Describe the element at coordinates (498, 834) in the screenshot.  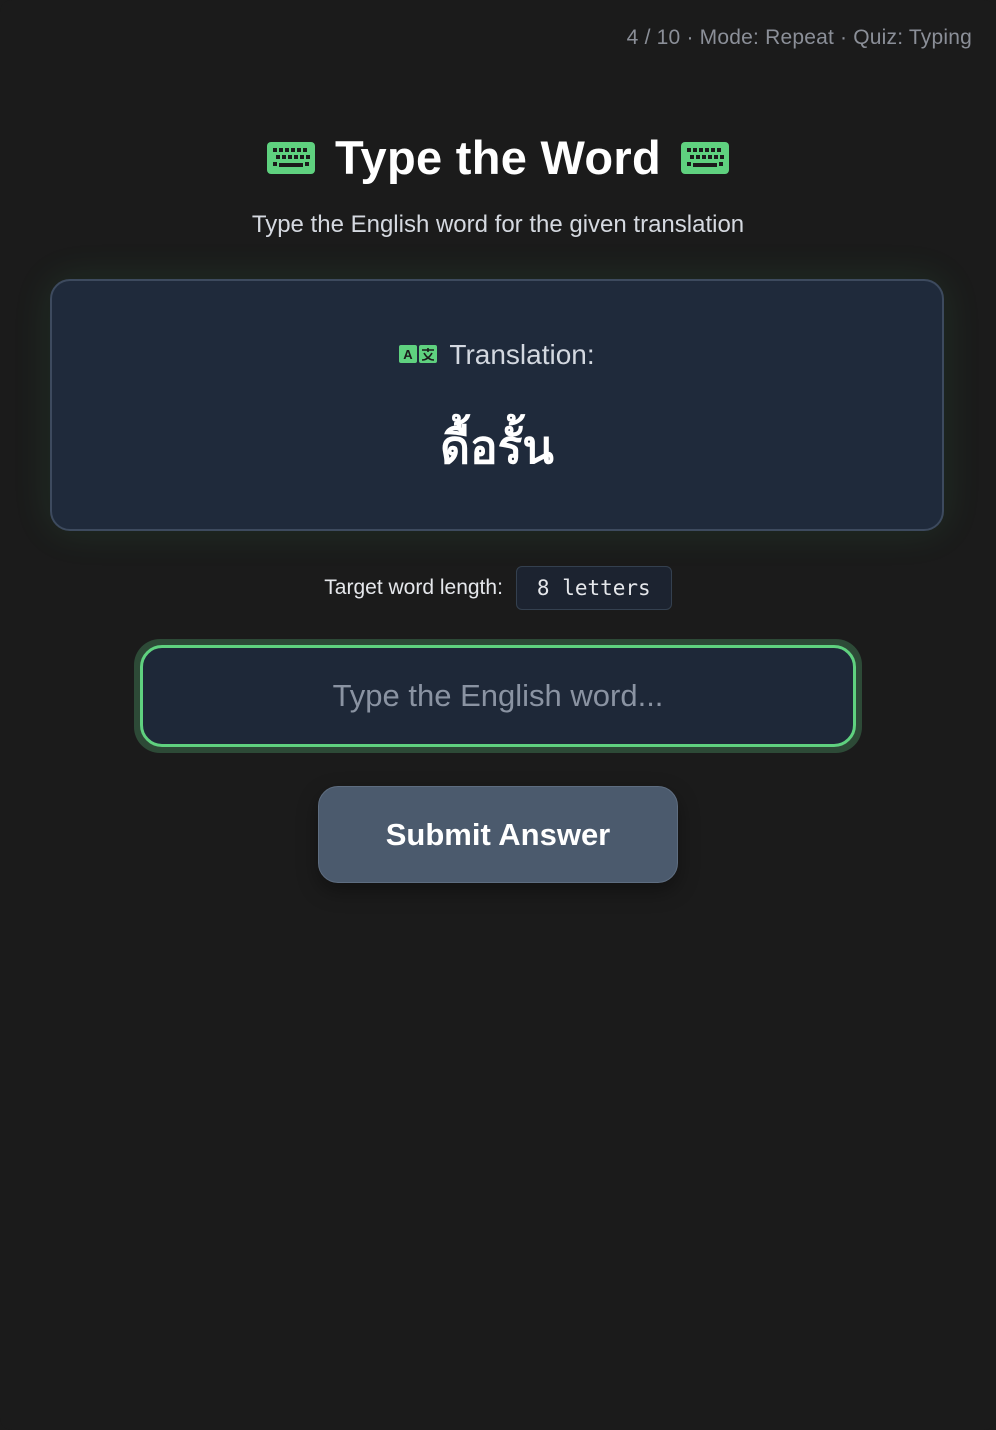
I see `submit-answer-button: Submit Answer` at that location.